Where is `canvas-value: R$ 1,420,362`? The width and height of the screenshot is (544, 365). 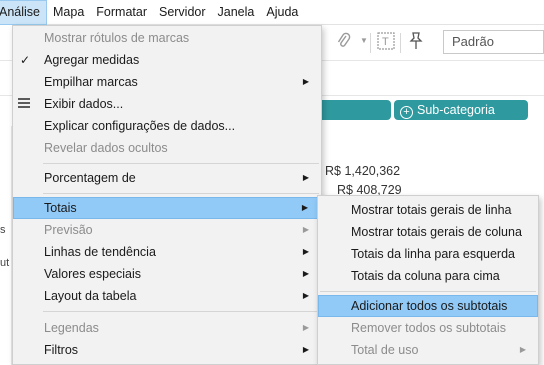 canvas-value: R$ 1,420,362 is located at coordinates (363, 171).